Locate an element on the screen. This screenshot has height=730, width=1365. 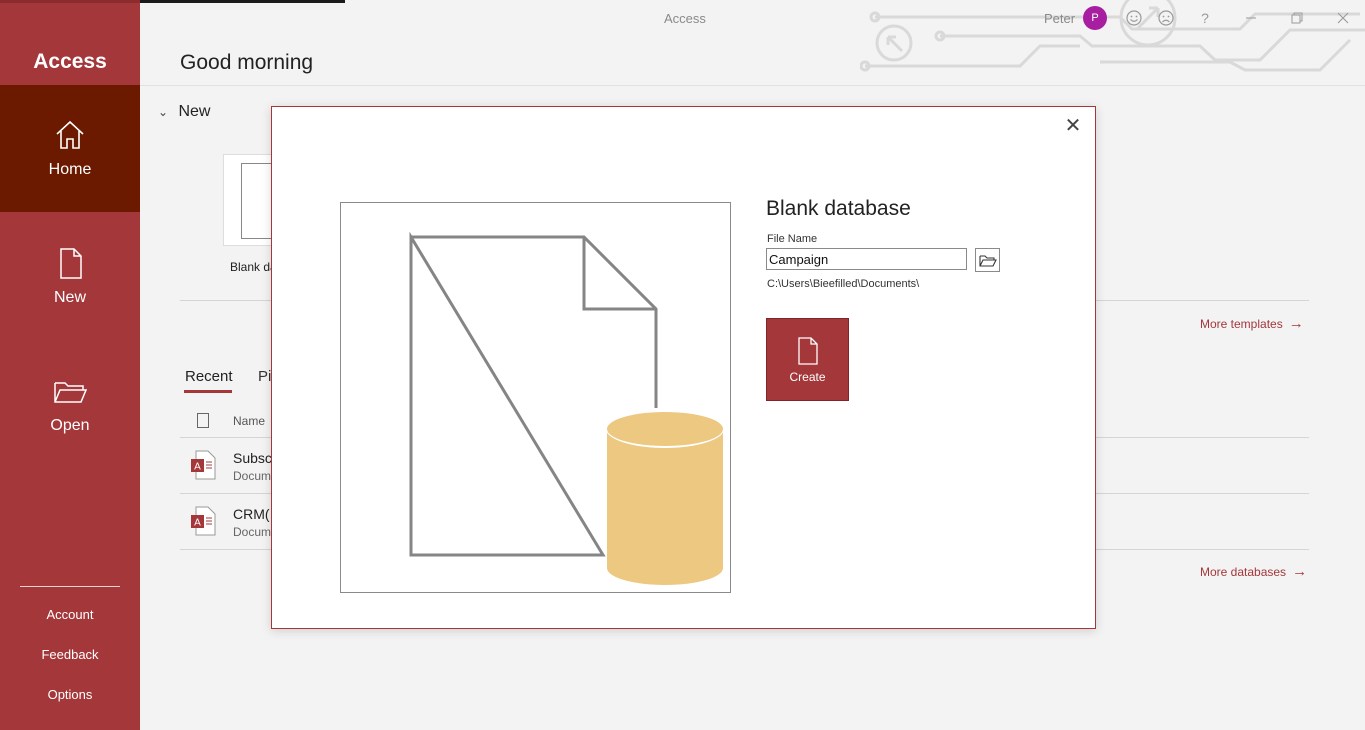
name-column-header: Name is located at coordinates (249, 421).